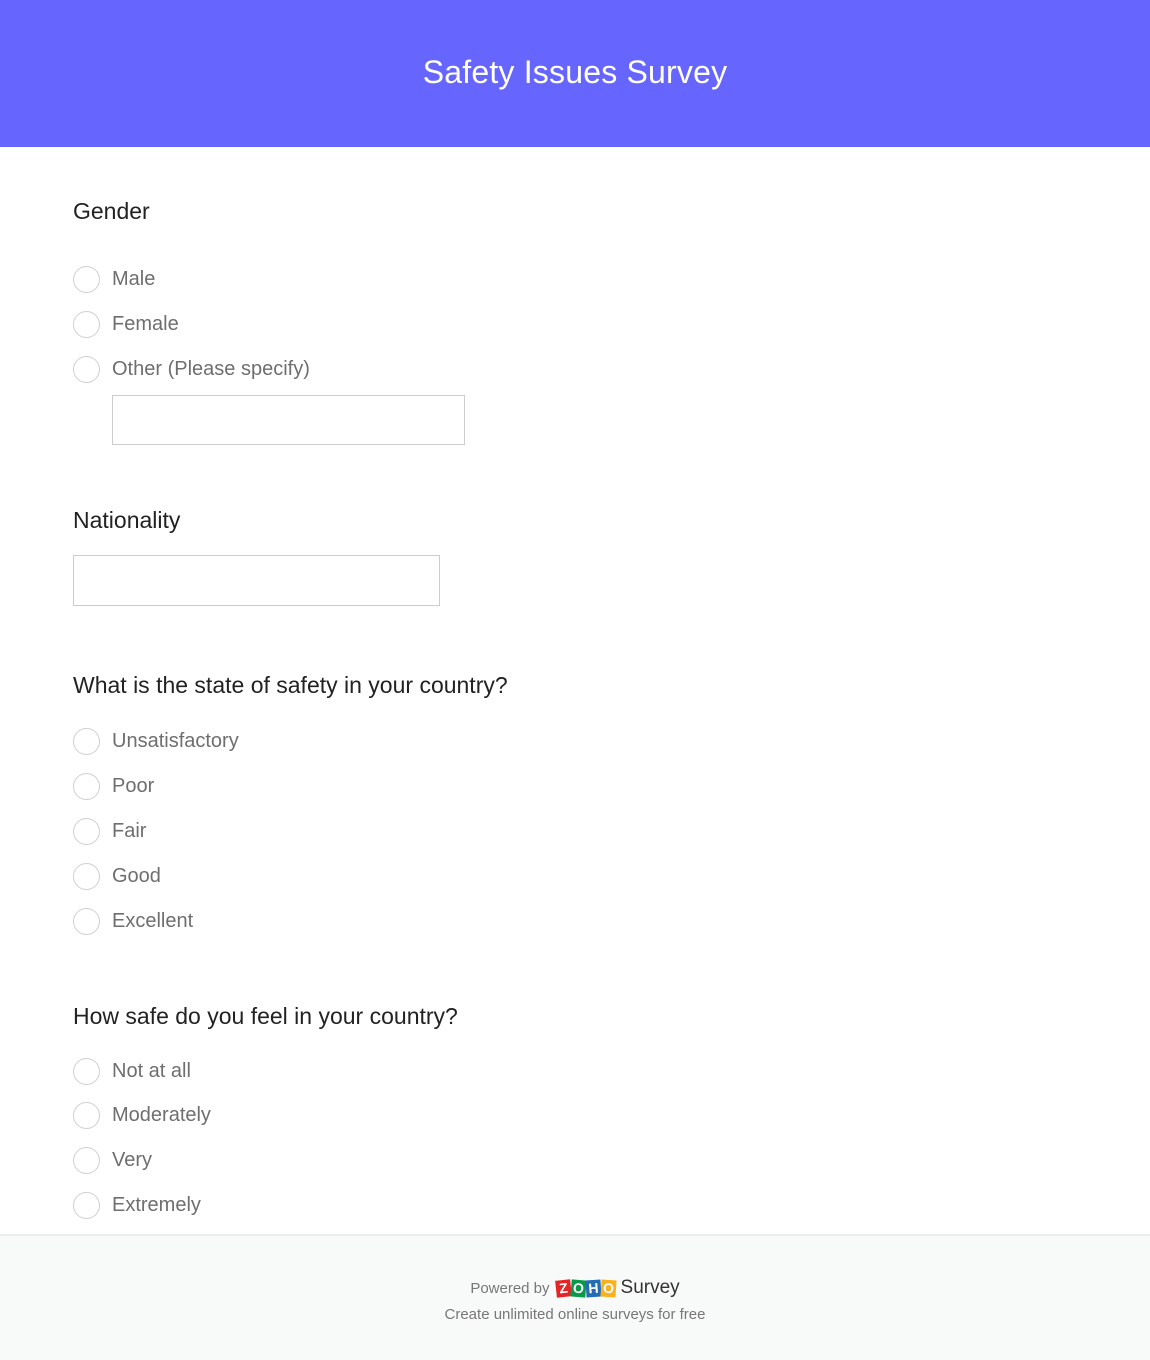 This screenshot has height=1360, width=1150. I want to click on option-label: Good, so click(136, 875).